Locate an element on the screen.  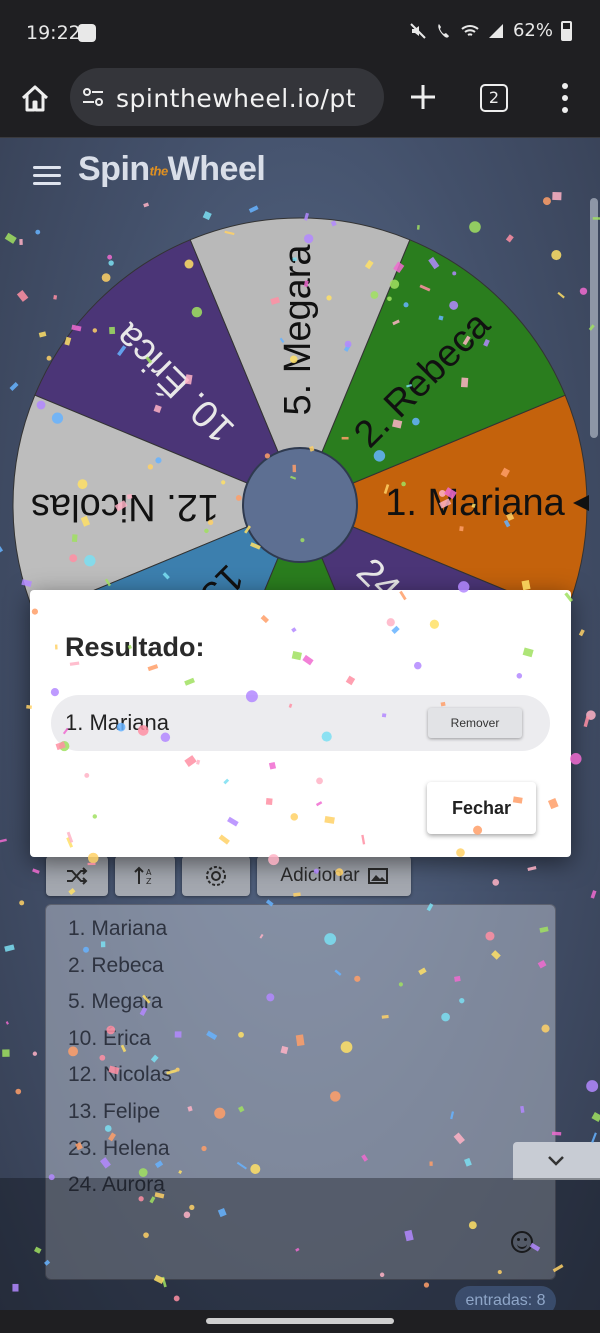
status-icons: 62% is located at coordinates (490, 30).